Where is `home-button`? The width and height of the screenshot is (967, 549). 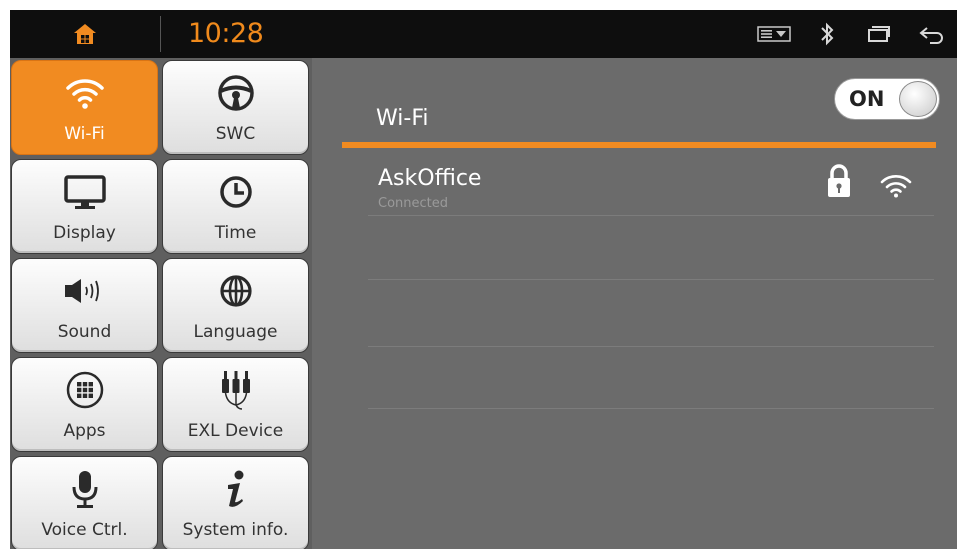
home-button is located at coordinates (85, 34).